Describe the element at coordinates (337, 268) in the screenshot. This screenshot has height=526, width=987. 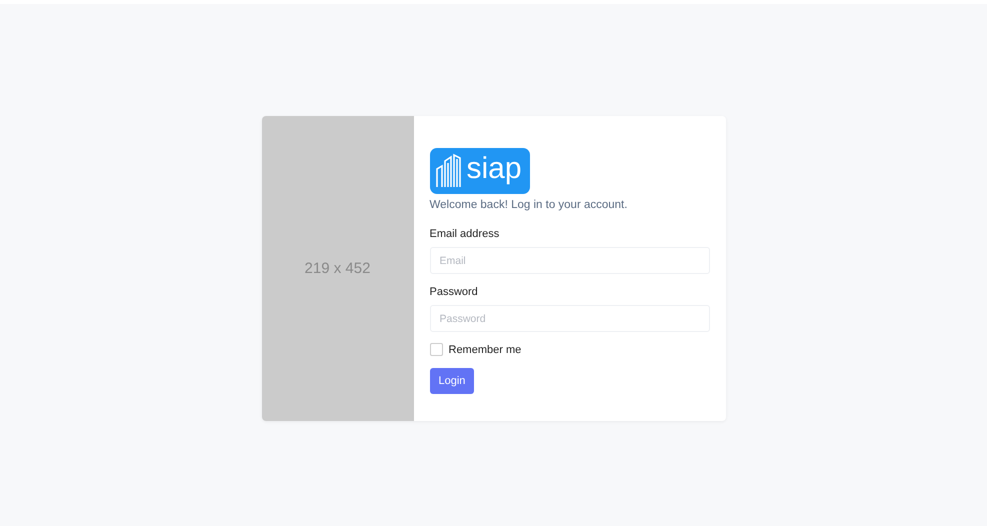
I see `image-size-text: 219 x 452` at that location.